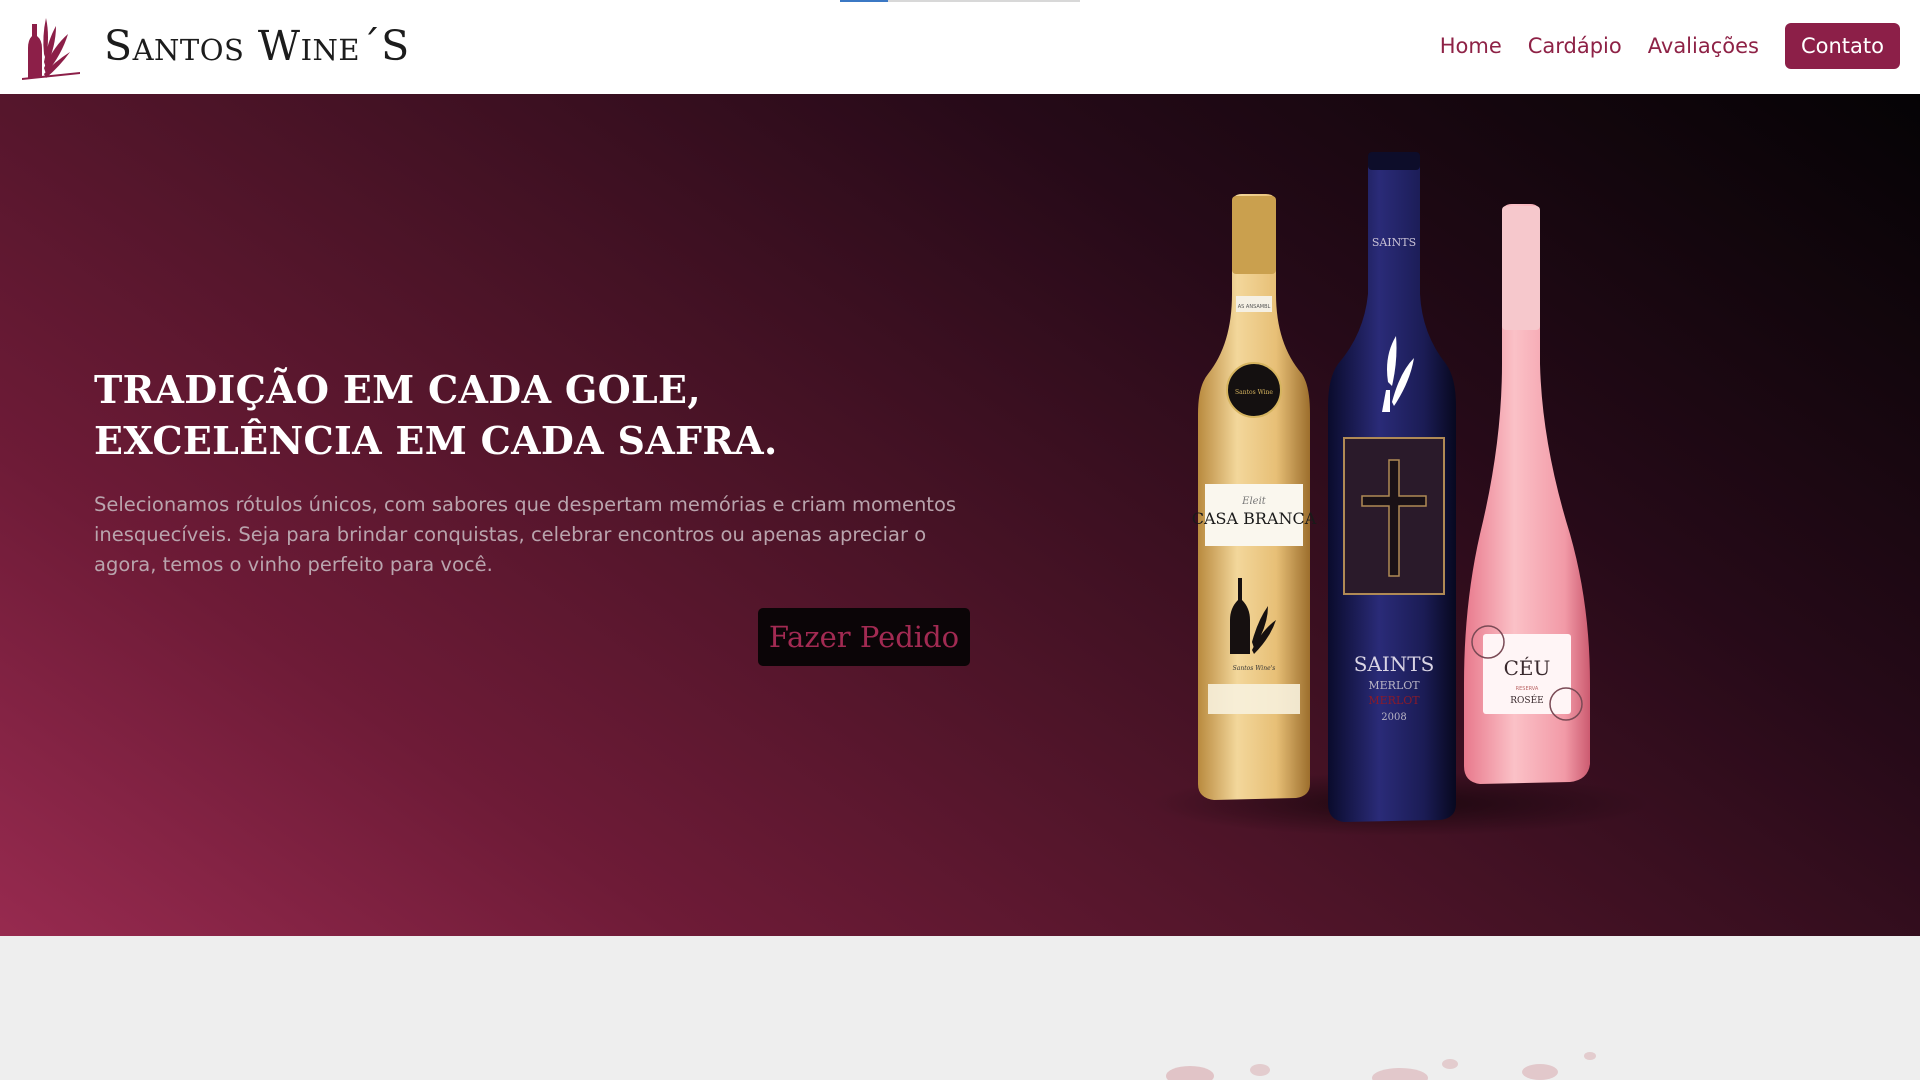 This screenshot has width=1920, height=1080. What do you see at coordinates (1254, 501) in the screenshot?
I see `white-bottle-small-label: Eleit` at bounding box center [1254, 501].